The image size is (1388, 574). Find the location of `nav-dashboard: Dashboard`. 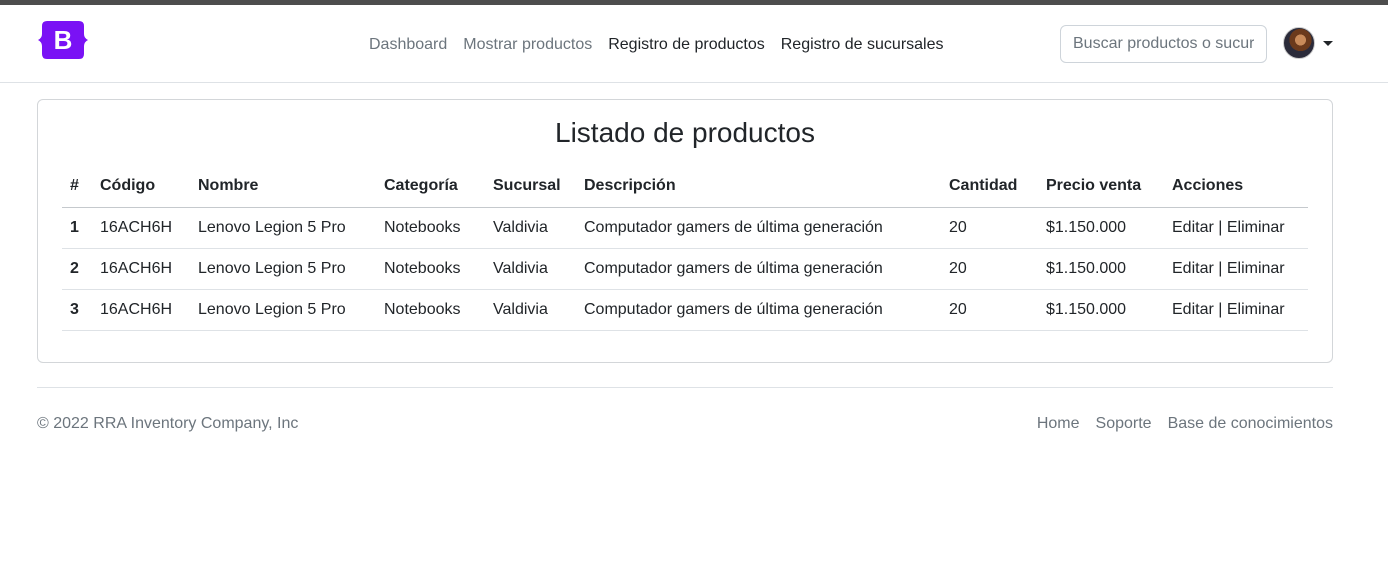

nav-dashboard: Dashboard is located at coordinates (408, 45).